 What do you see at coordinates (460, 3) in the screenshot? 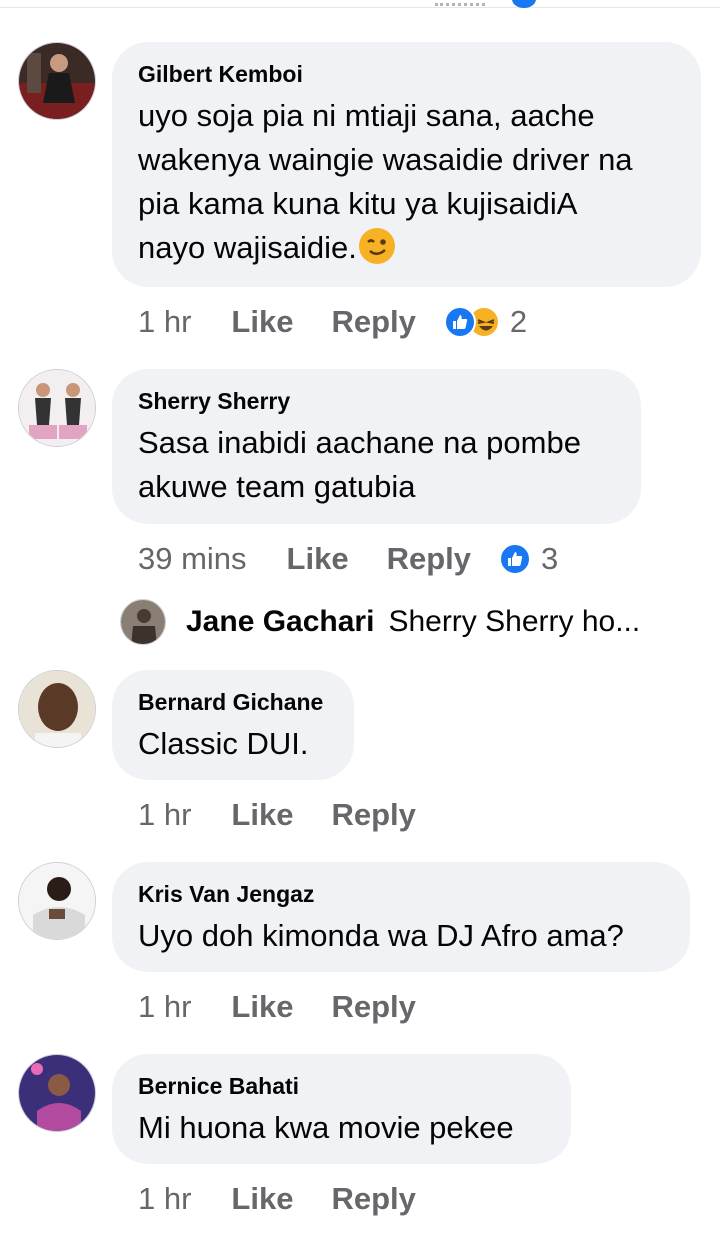
I see `cut-off-text` at bounding box center [460, 3].